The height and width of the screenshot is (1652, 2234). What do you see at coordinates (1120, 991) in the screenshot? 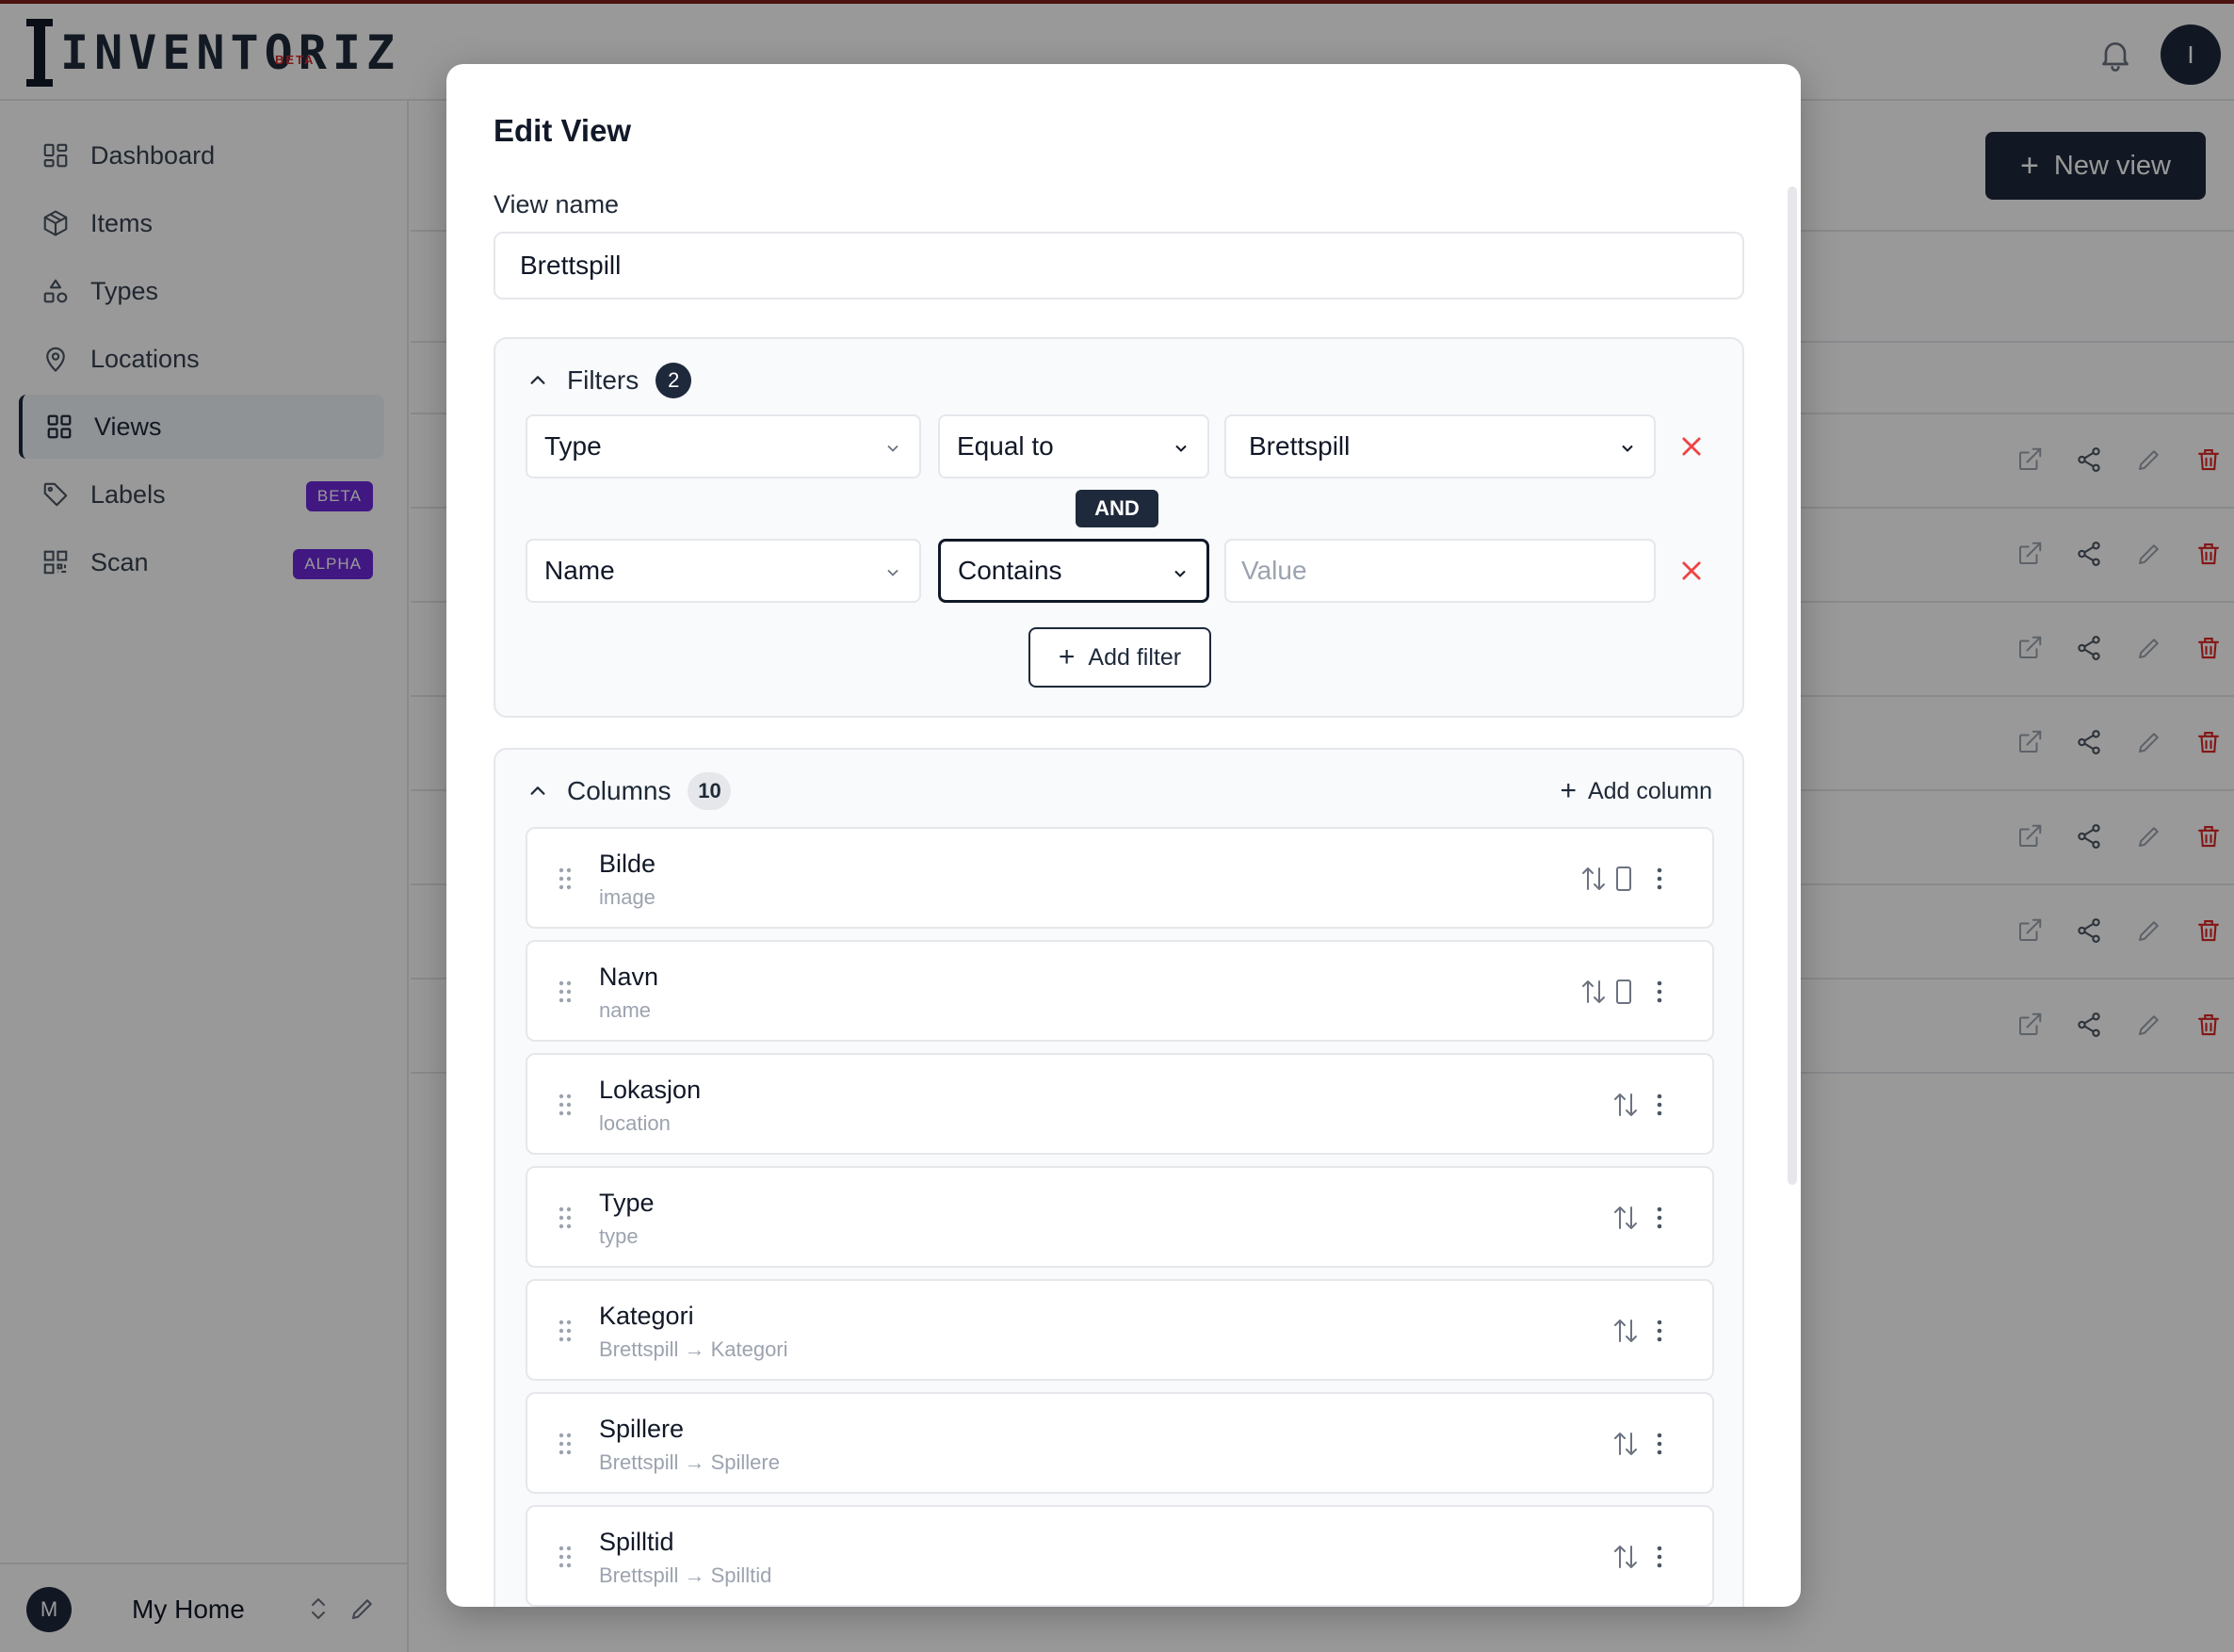
I see `column-card: Navn name` at bounding box center [1120, 991].